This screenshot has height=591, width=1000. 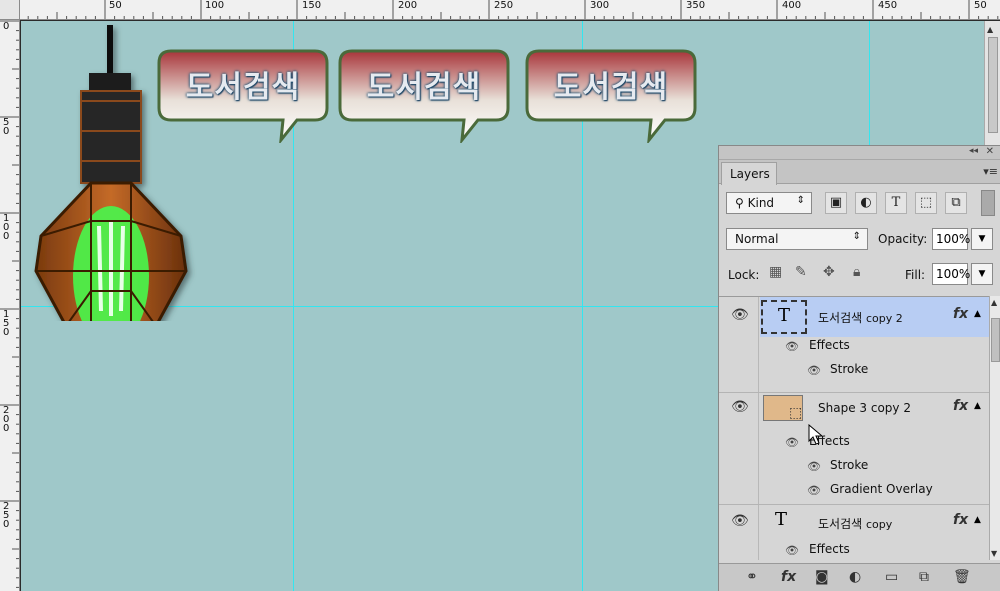 I want to click on lock-label: Lock:, so click(x=744, y=275).